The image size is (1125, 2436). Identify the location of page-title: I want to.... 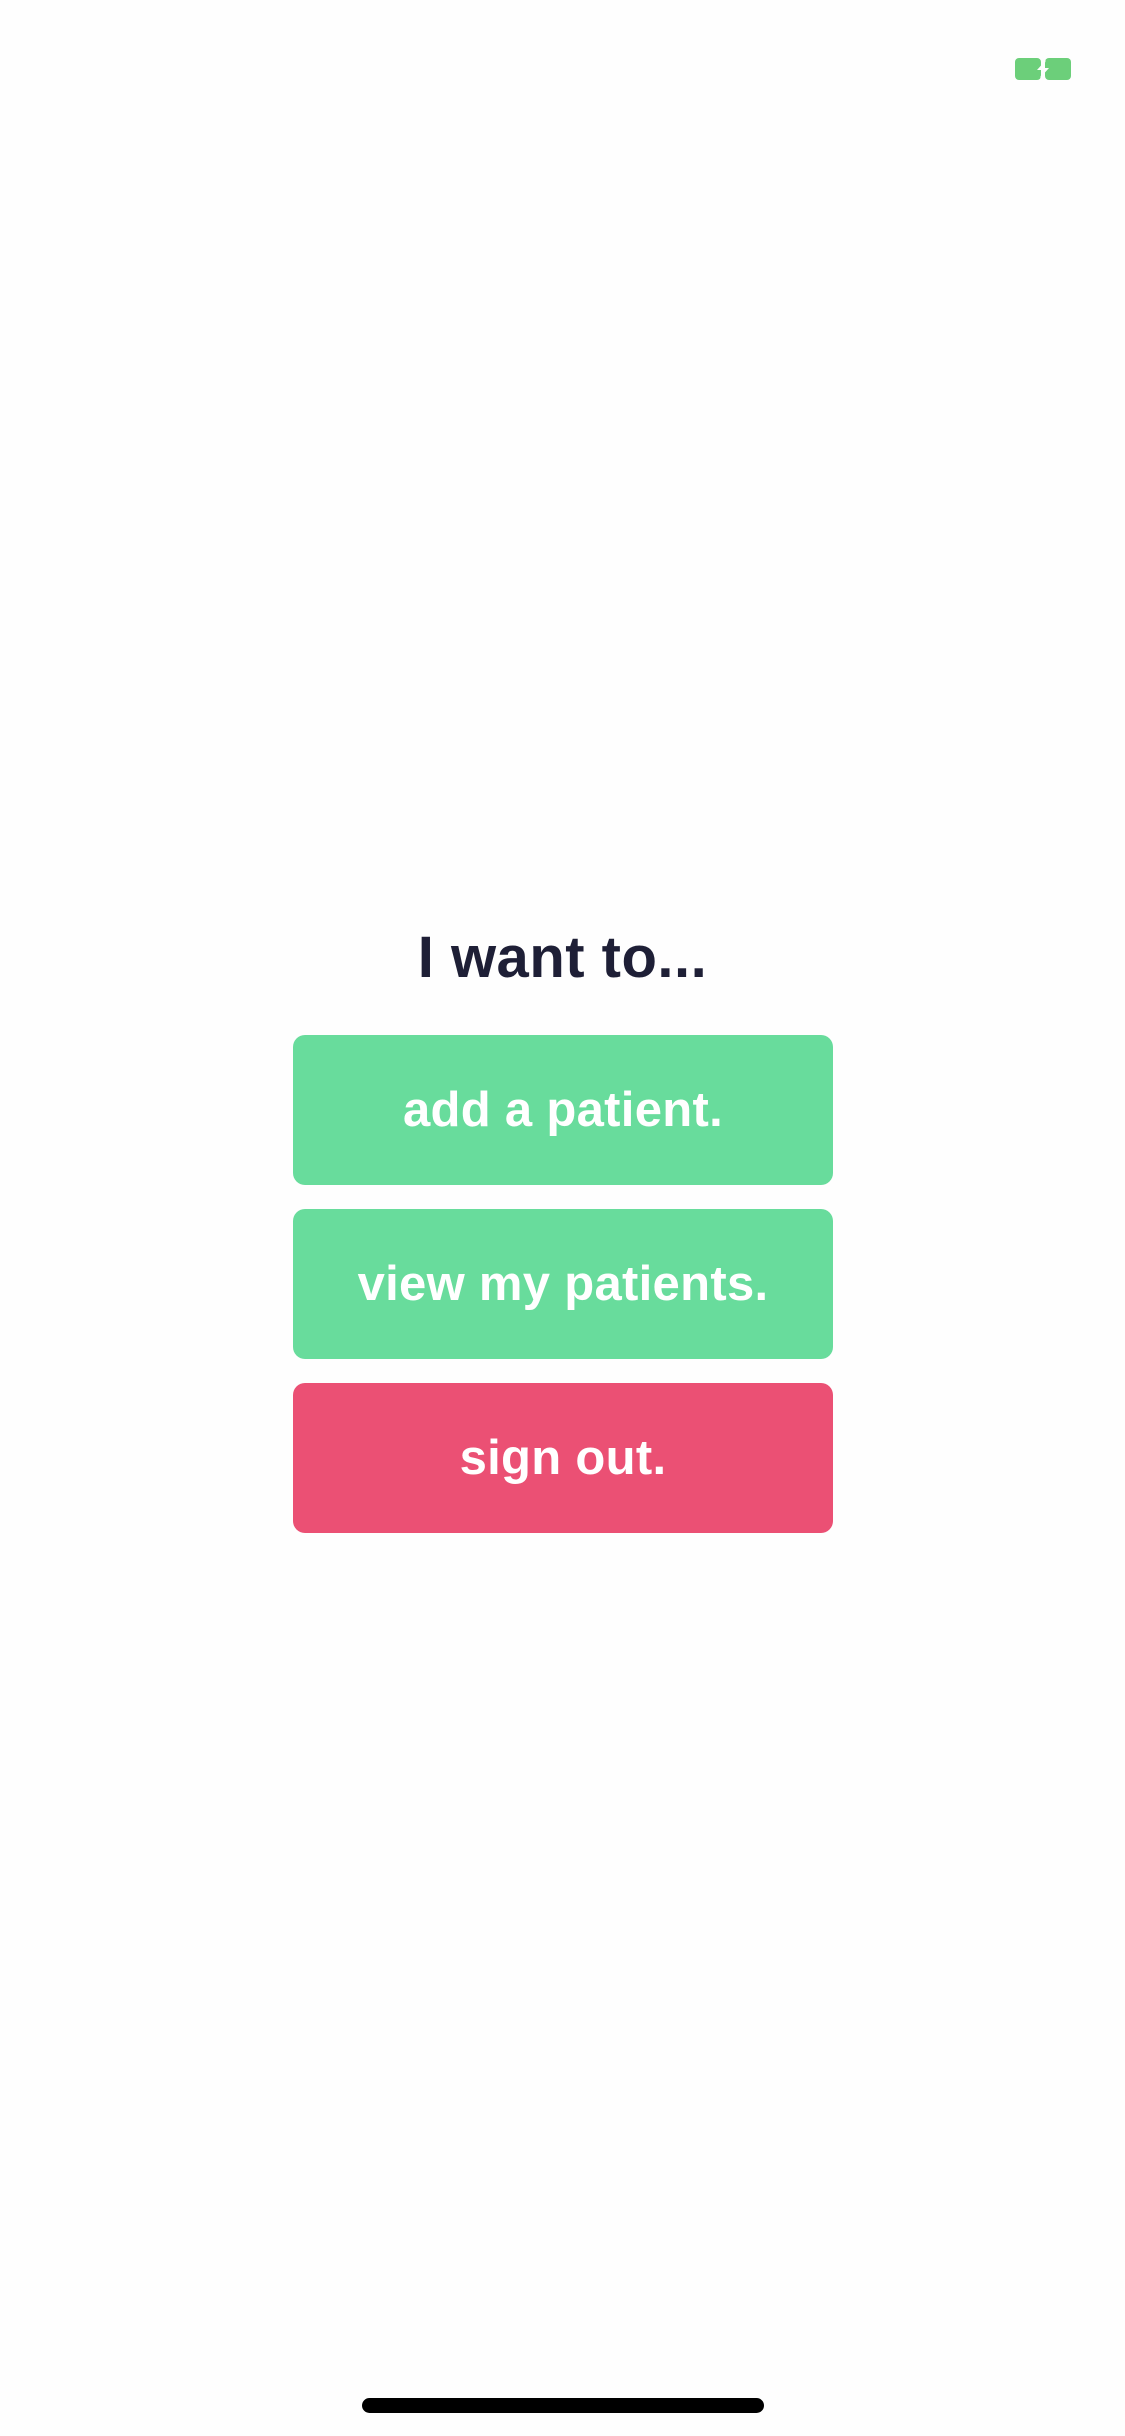
(562, 957).